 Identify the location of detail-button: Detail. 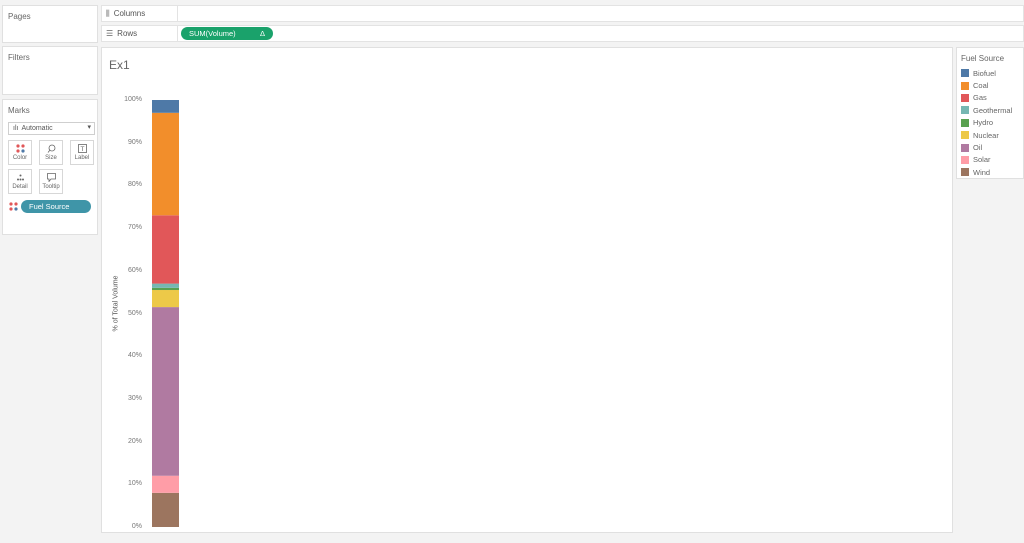
(20, 181).